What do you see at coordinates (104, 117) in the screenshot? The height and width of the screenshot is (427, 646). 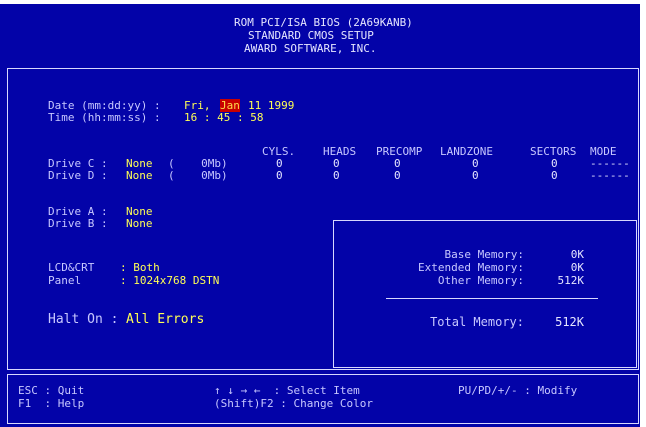 I see `time-label: Time (hh:mm:ss) :` at bounding box center [104, 117].